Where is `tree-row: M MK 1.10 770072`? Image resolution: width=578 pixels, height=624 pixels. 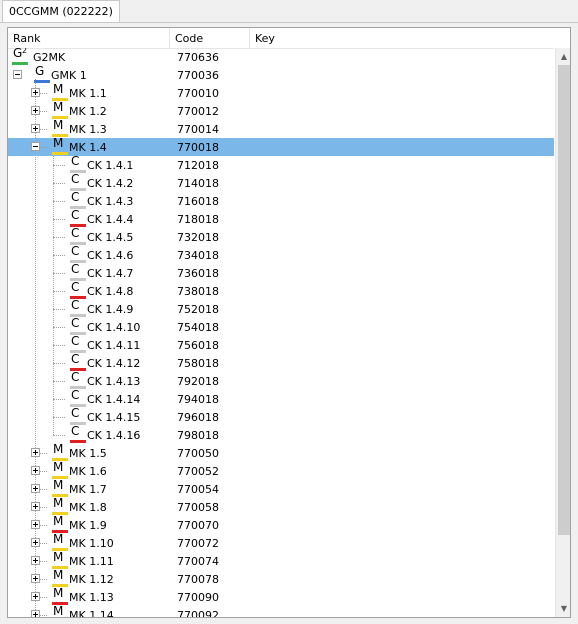 tree-row: M MK 1.10 770072 is located at coordinates (281, 542).